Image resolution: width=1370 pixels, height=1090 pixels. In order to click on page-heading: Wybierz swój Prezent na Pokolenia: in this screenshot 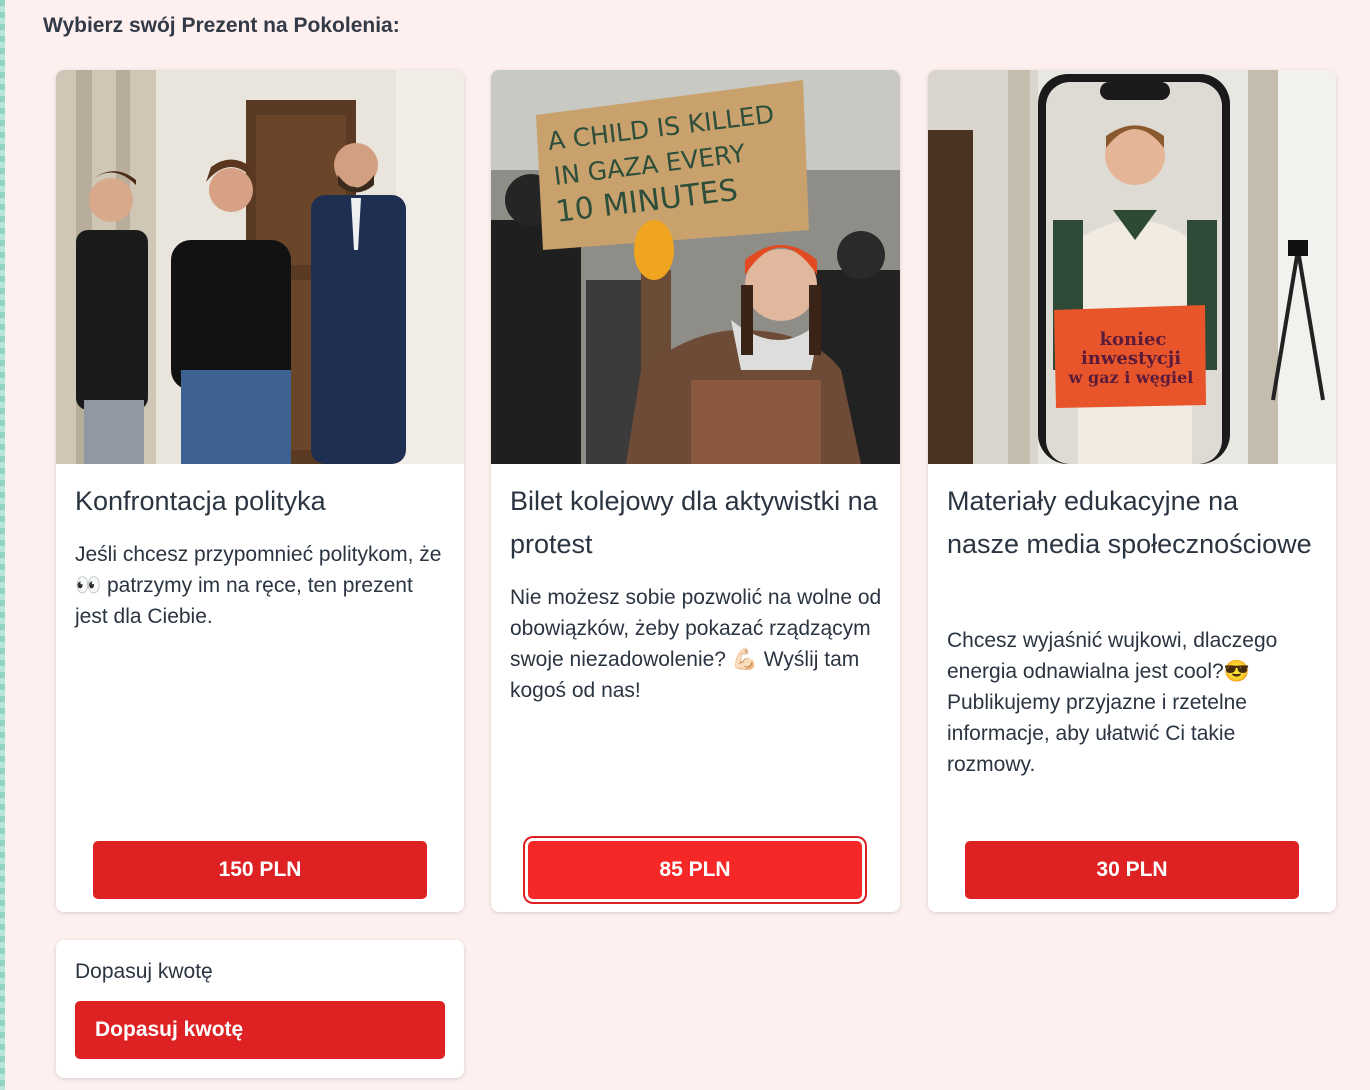, I will do `click(221, 25)`.